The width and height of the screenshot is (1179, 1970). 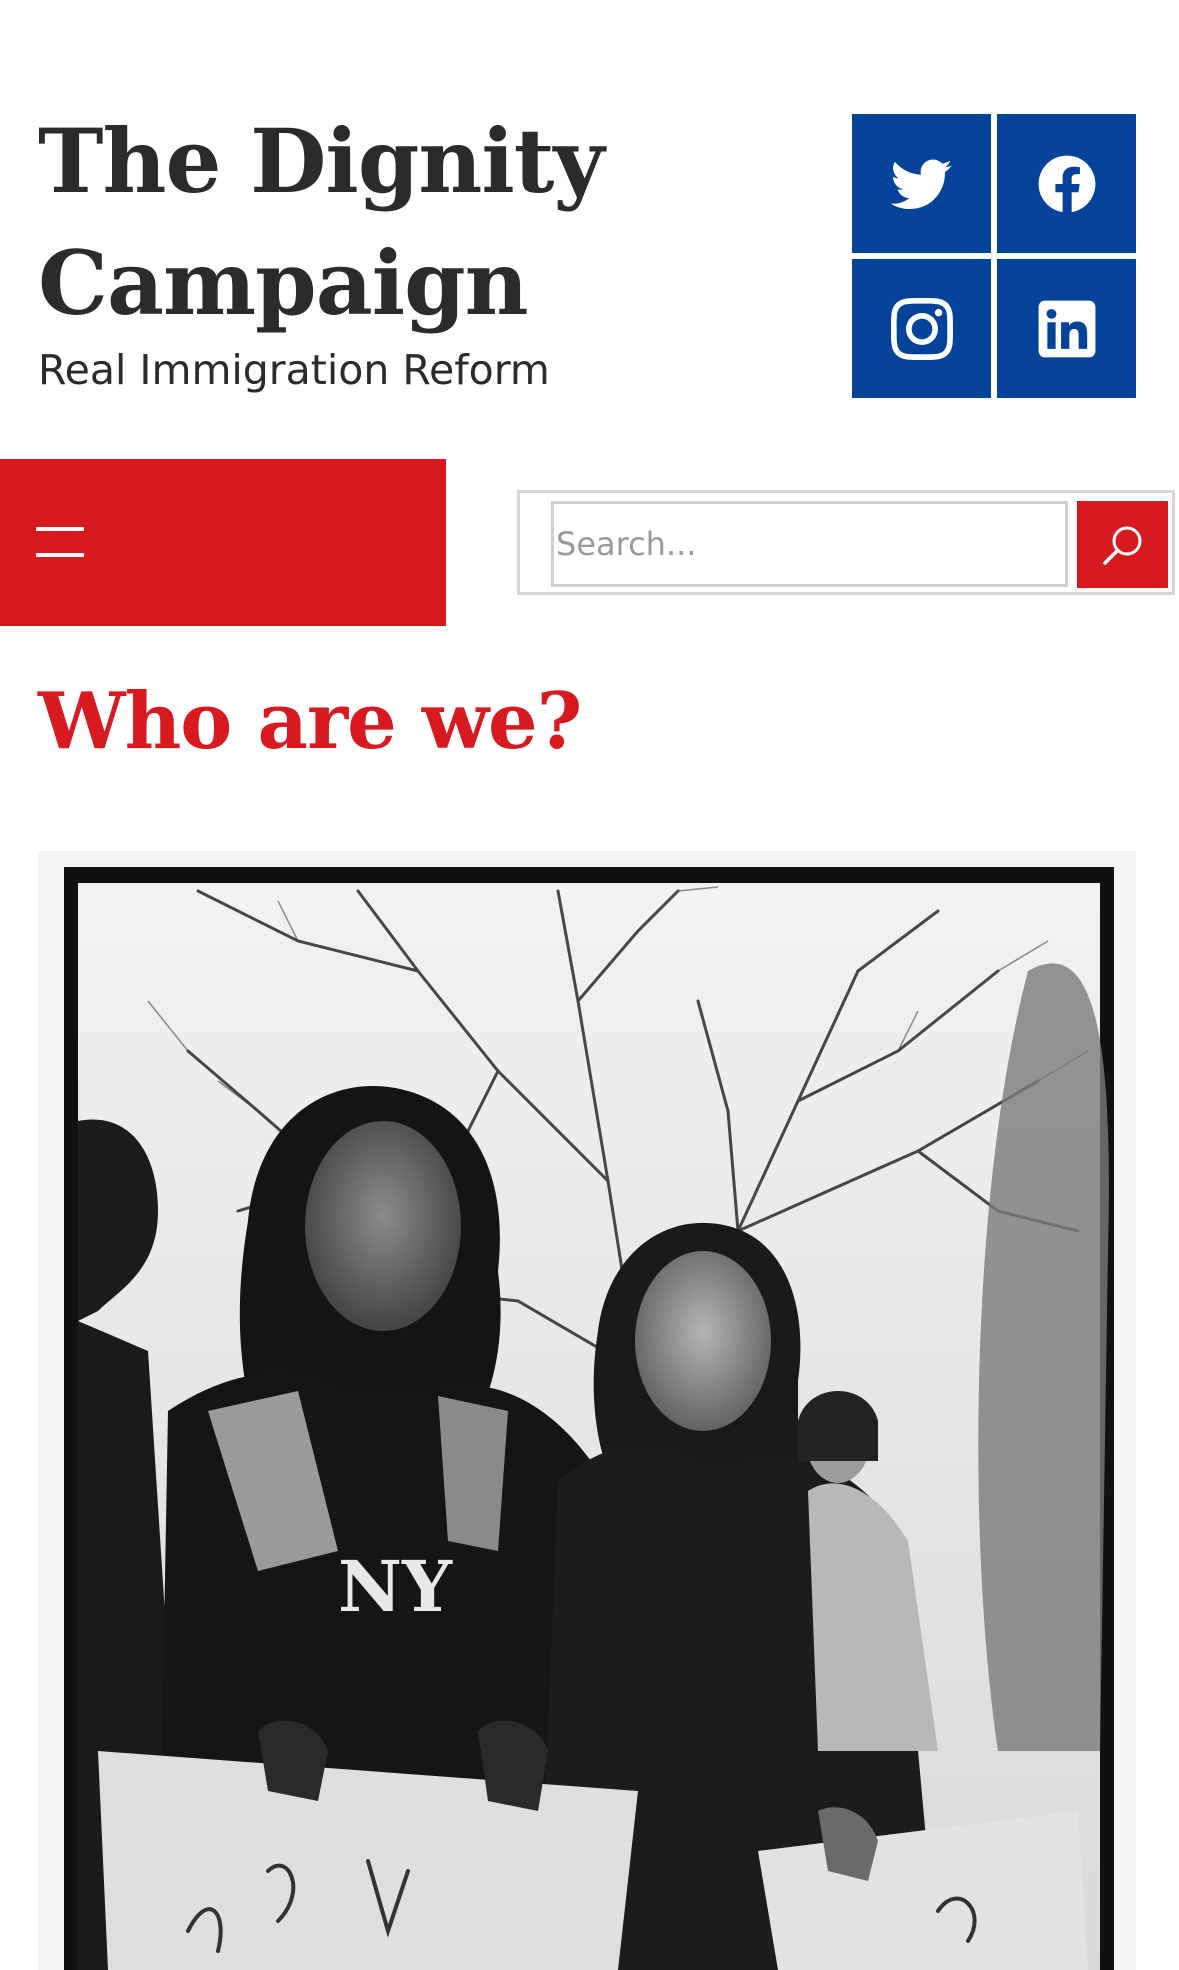 What do you see at coordinates (223, 542) in the screenshot?
I see `menu-toggle-bar` at bounding box center [223, 542].